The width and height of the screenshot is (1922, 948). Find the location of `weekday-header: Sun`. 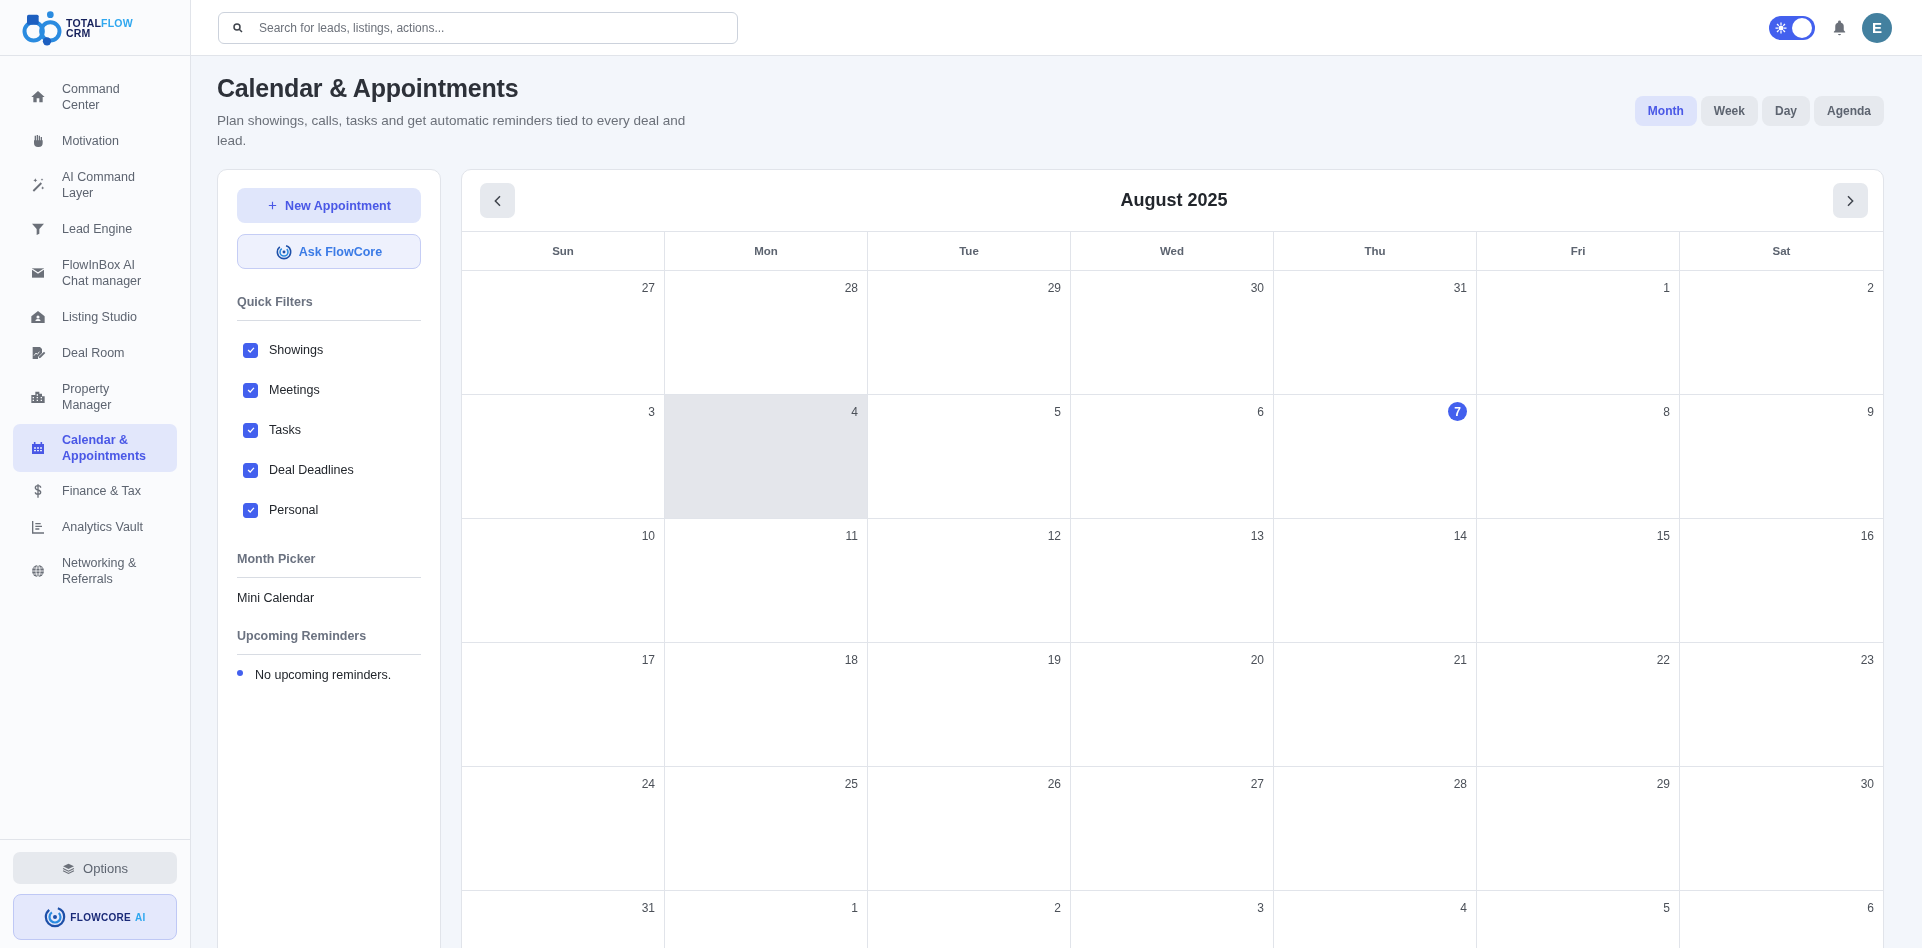

weekday-header: Sun is located at coordinates (563, 251).